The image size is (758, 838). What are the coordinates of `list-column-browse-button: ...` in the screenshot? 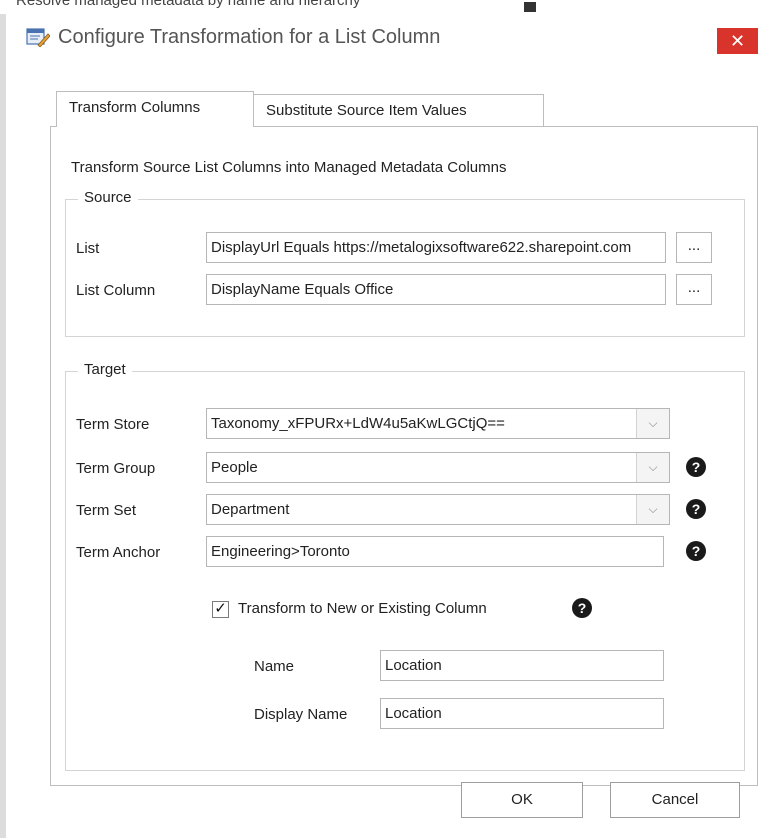 It's located at (694, 289).